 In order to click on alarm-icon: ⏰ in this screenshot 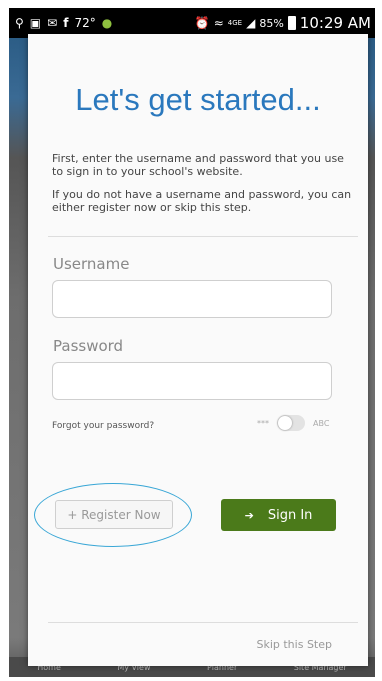, I will do `click(202, 23)`.